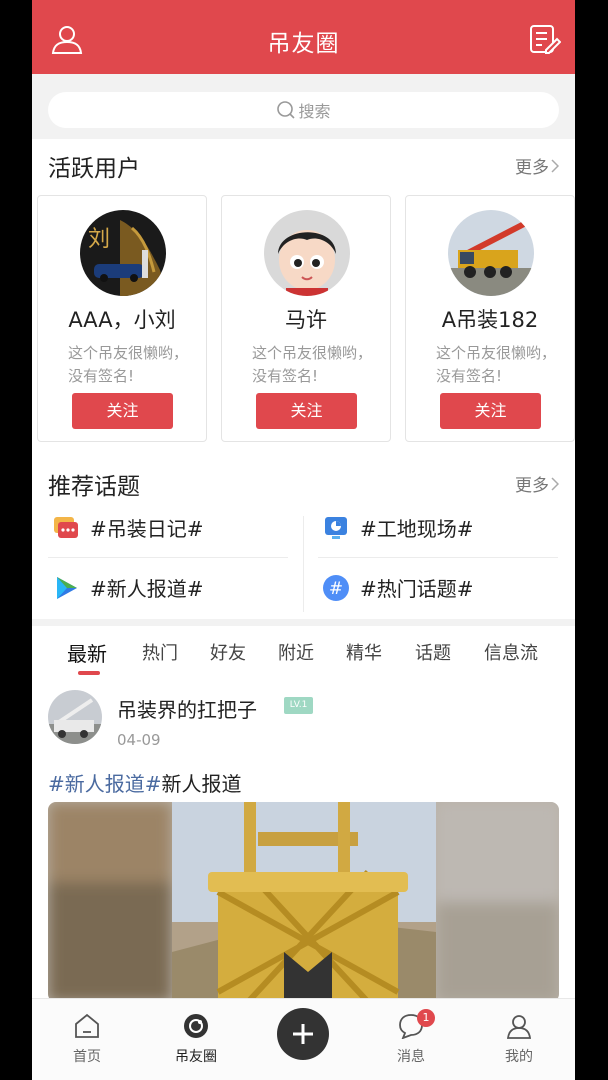 The width and height of the screenshot is (608, 1080). I want to click on nav-label: 首页, so click(87, 1057).